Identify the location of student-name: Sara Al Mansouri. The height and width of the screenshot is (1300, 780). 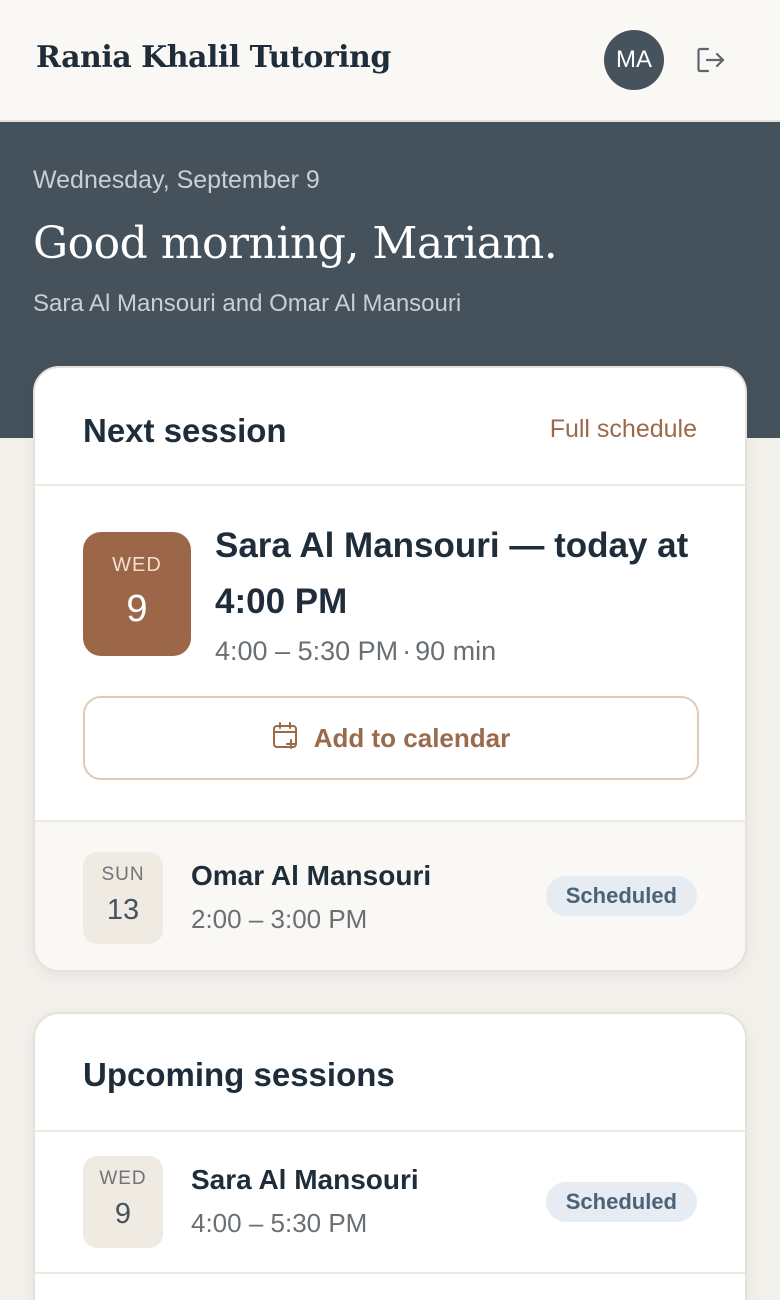
(305, 1179).